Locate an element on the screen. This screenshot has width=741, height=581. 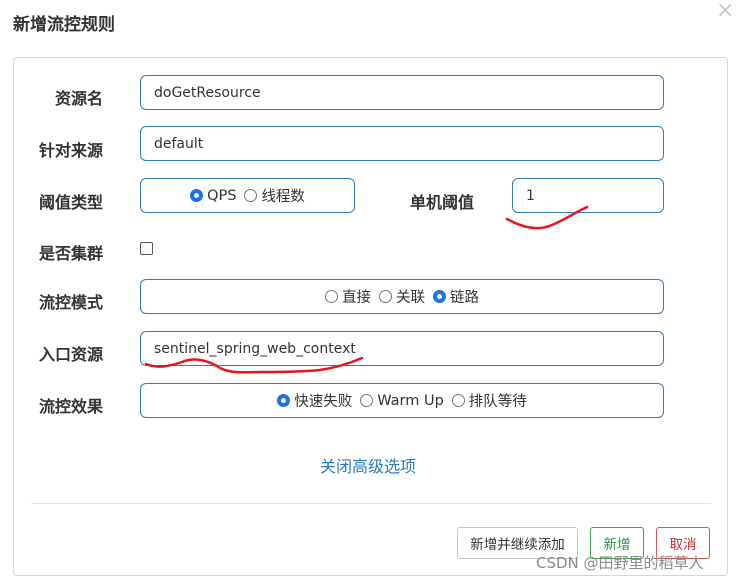
radio-direct-label: 直接 is located at coordinates (356, 298).